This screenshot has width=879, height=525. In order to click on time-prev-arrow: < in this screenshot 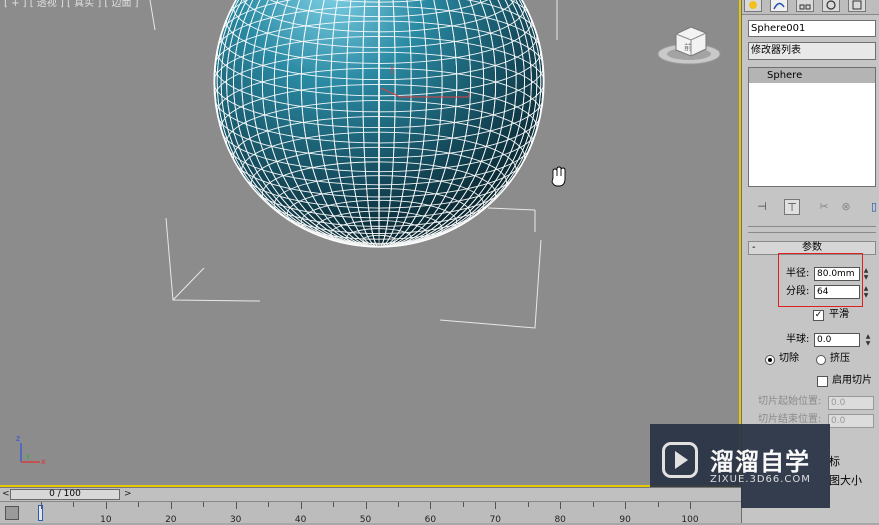, I will do `click(6, 494)`.